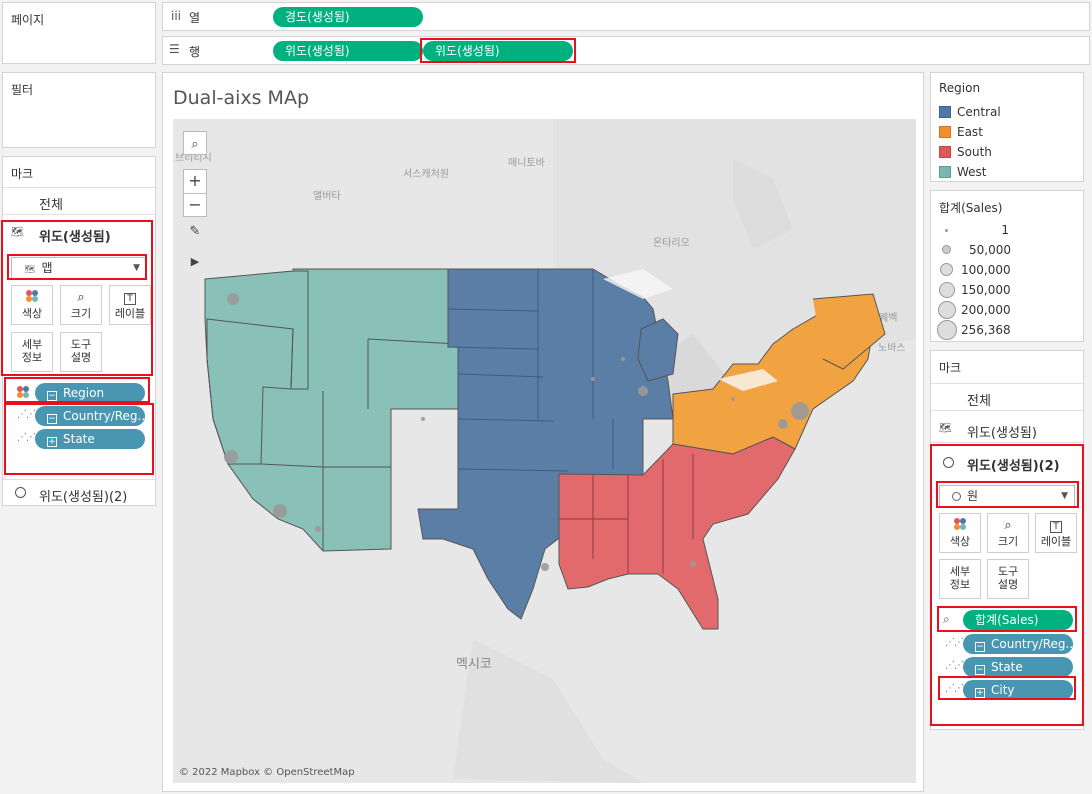 The image size is (1092, 794). I want to click on zoom-in-button: +, so click(195, 181).